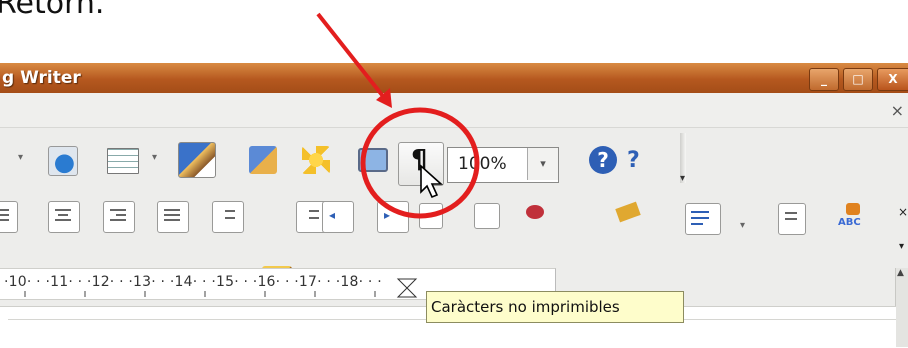 The image size is (908, 348). I want to click on annotation-circle, so click(420, 163).